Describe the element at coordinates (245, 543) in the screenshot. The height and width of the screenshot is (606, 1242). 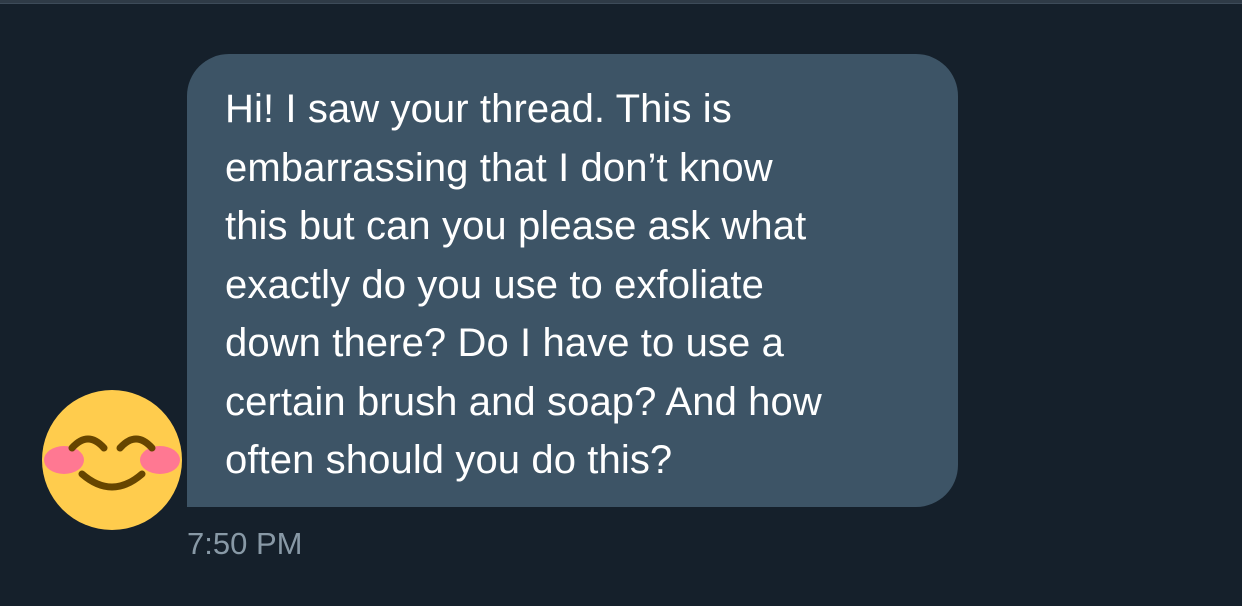
I see `message-timestamp: 7:50 PM` at that location.